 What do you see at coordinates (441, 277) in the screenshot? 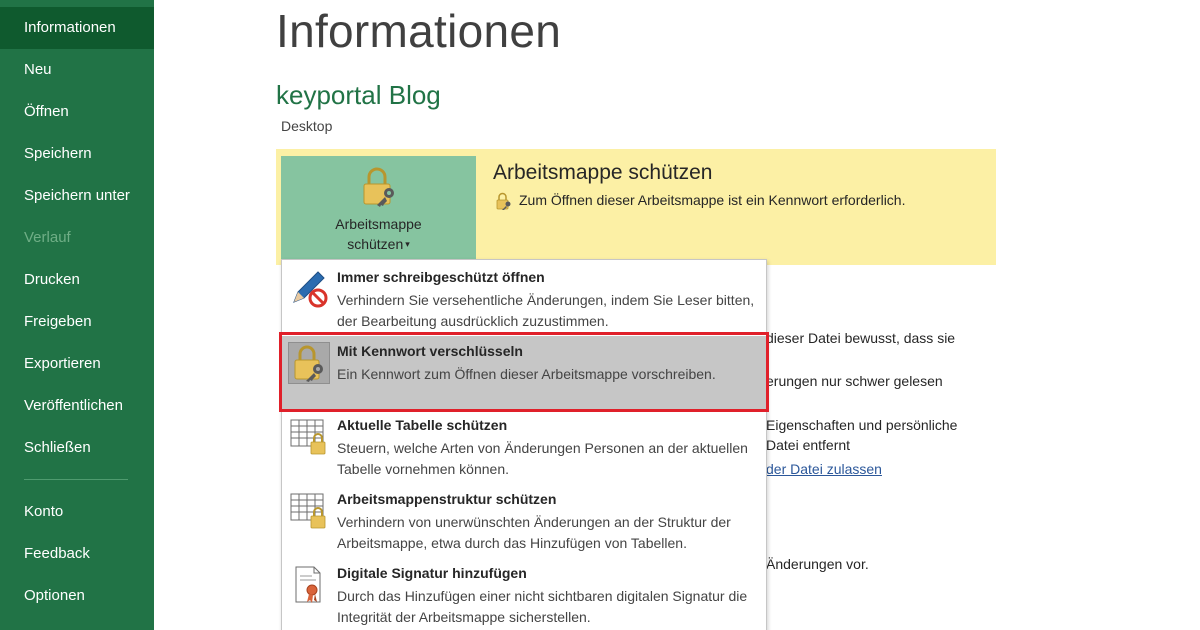
I see `menu-item-title: Immer schreibgeschützt öffnen` at bounding box center [441, 277].